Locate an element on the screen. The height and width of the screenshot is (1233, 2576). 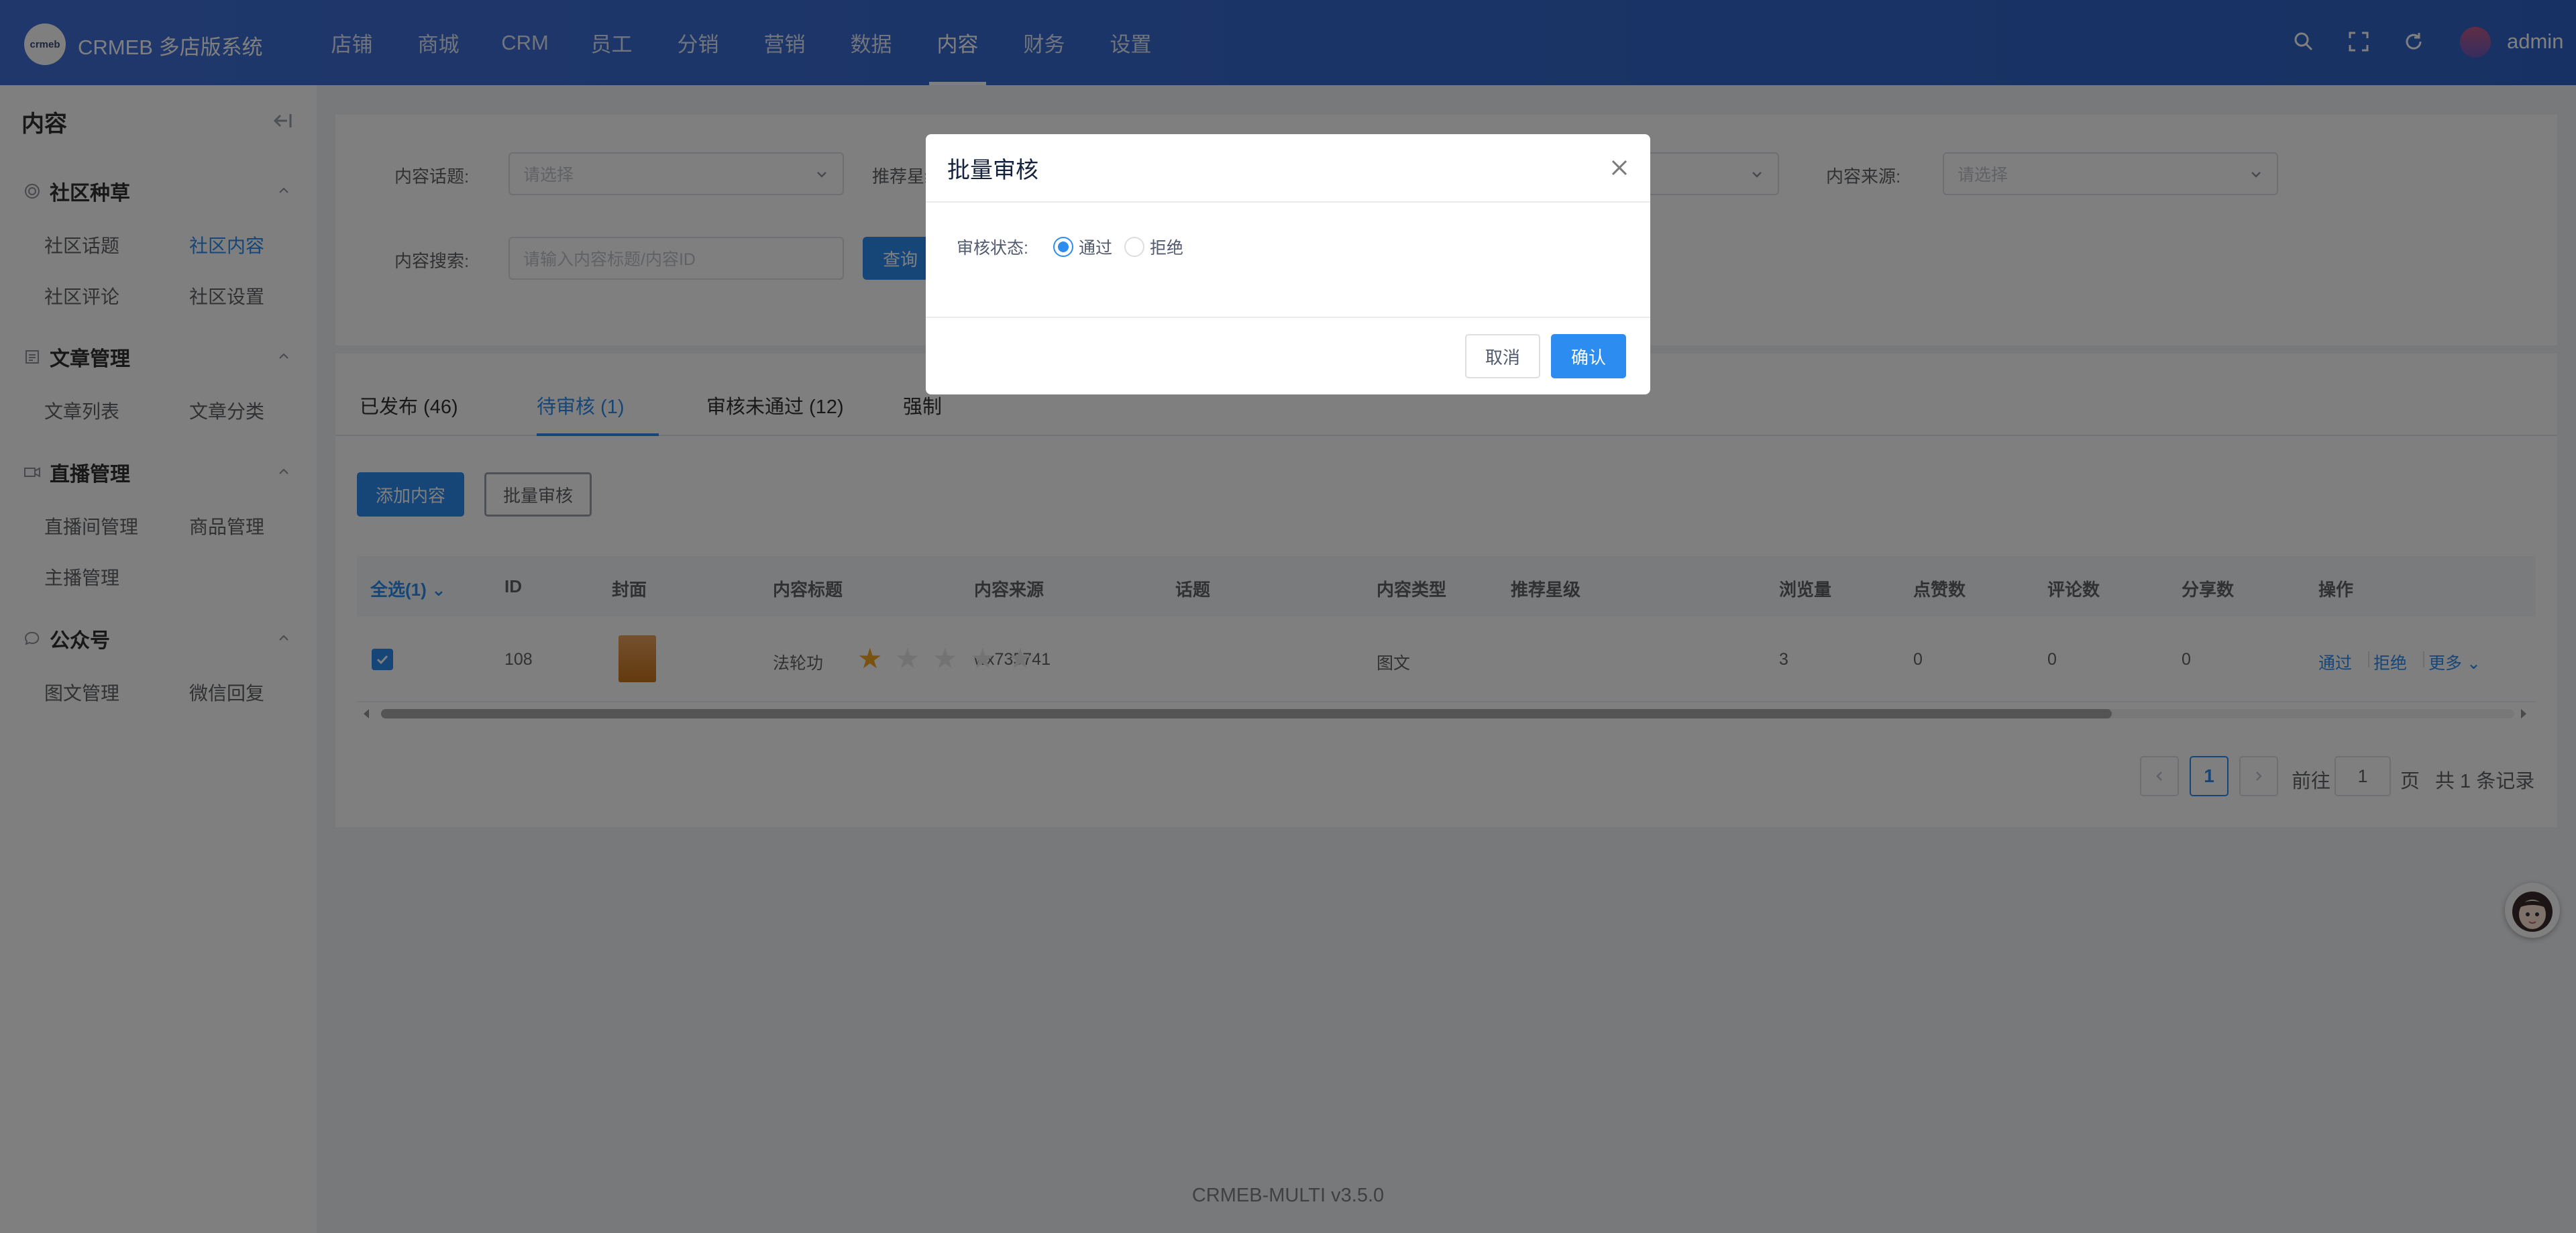
review-status-label: 审核状态: is located at coordinates (992, 249).